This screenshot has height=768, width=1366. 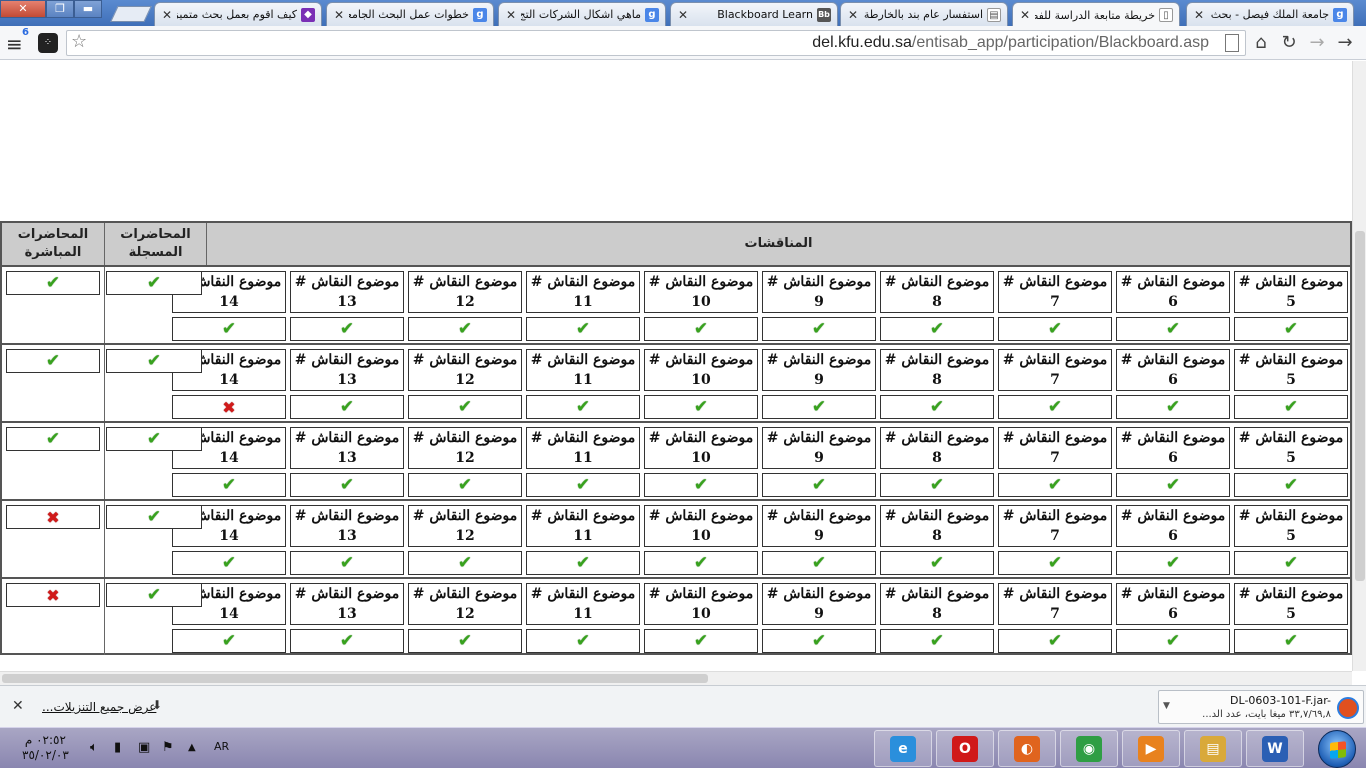 What do you see at coordinates (965, 748) in the screenshot?
I see `taskbar-app-opera: O` at bounding box center [965, 748].